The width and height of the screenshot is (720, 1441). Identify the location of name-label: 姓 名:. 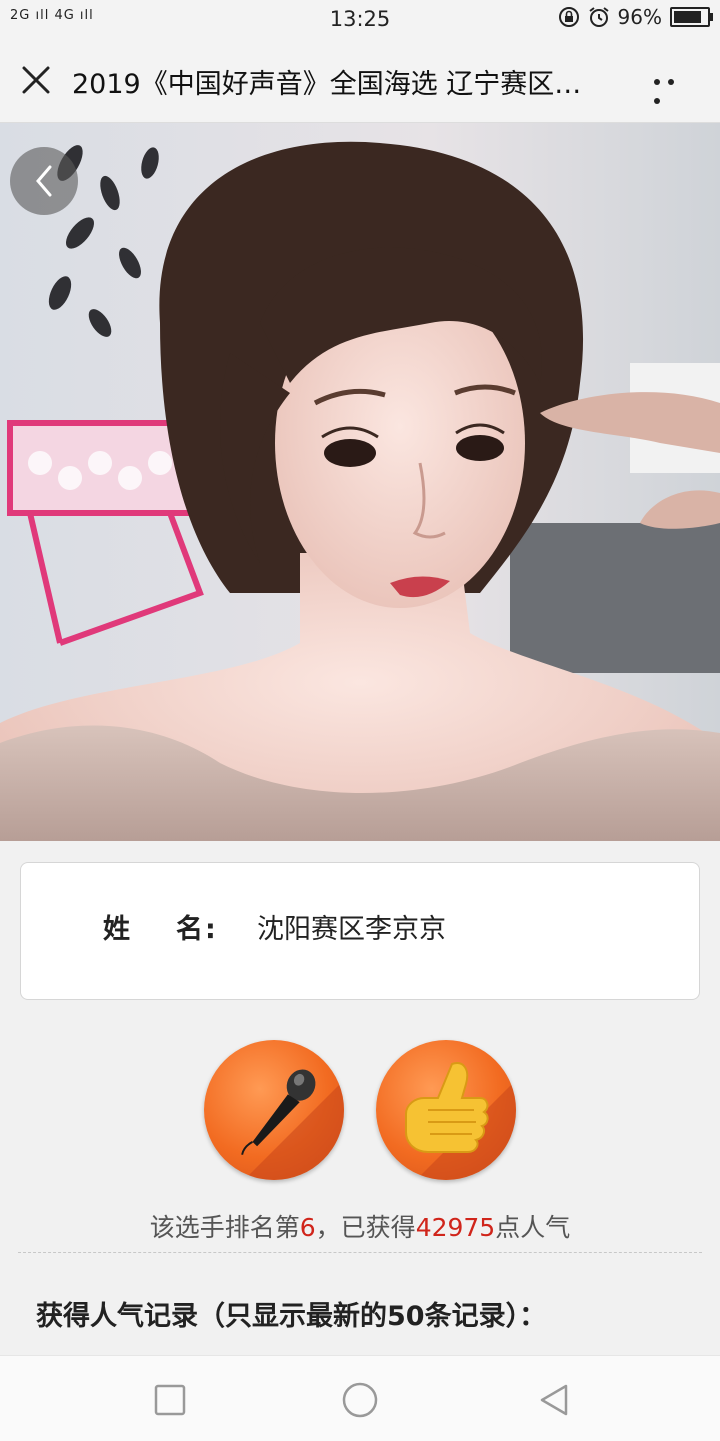
(160, 926).